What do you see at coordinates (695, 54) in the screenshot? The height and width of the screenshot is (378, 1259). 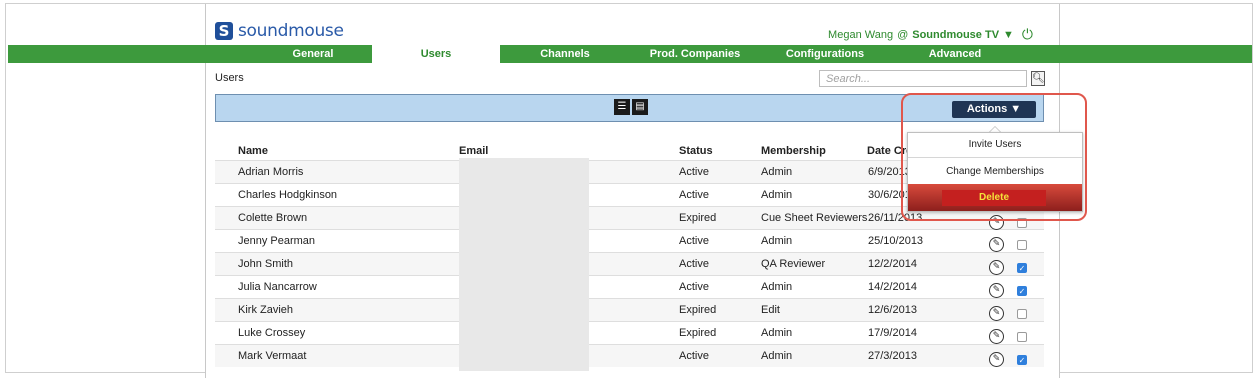 I see `tab-prod-companies: Prod. Companies` at bounding box center [695, 54].